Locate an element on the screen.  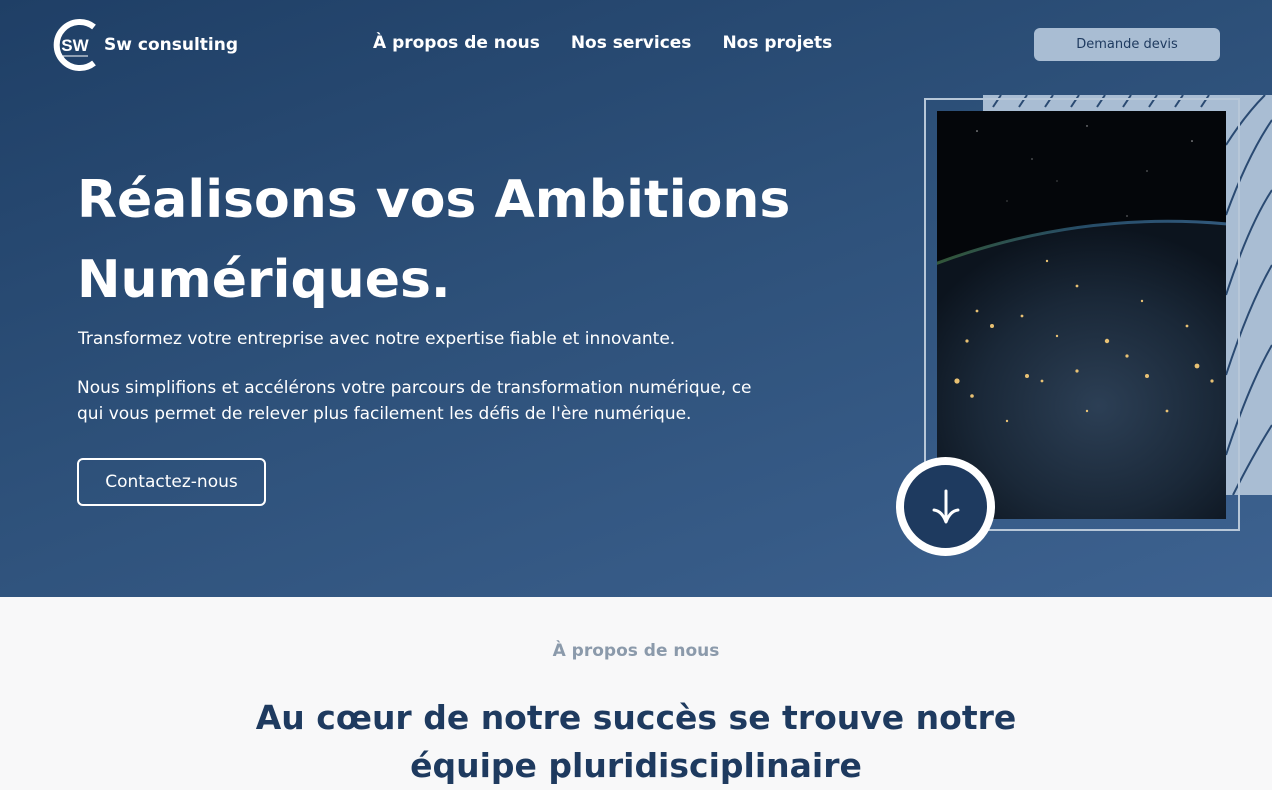
brand-logo: SW Sw consulting is located at coordinates (144, 45).